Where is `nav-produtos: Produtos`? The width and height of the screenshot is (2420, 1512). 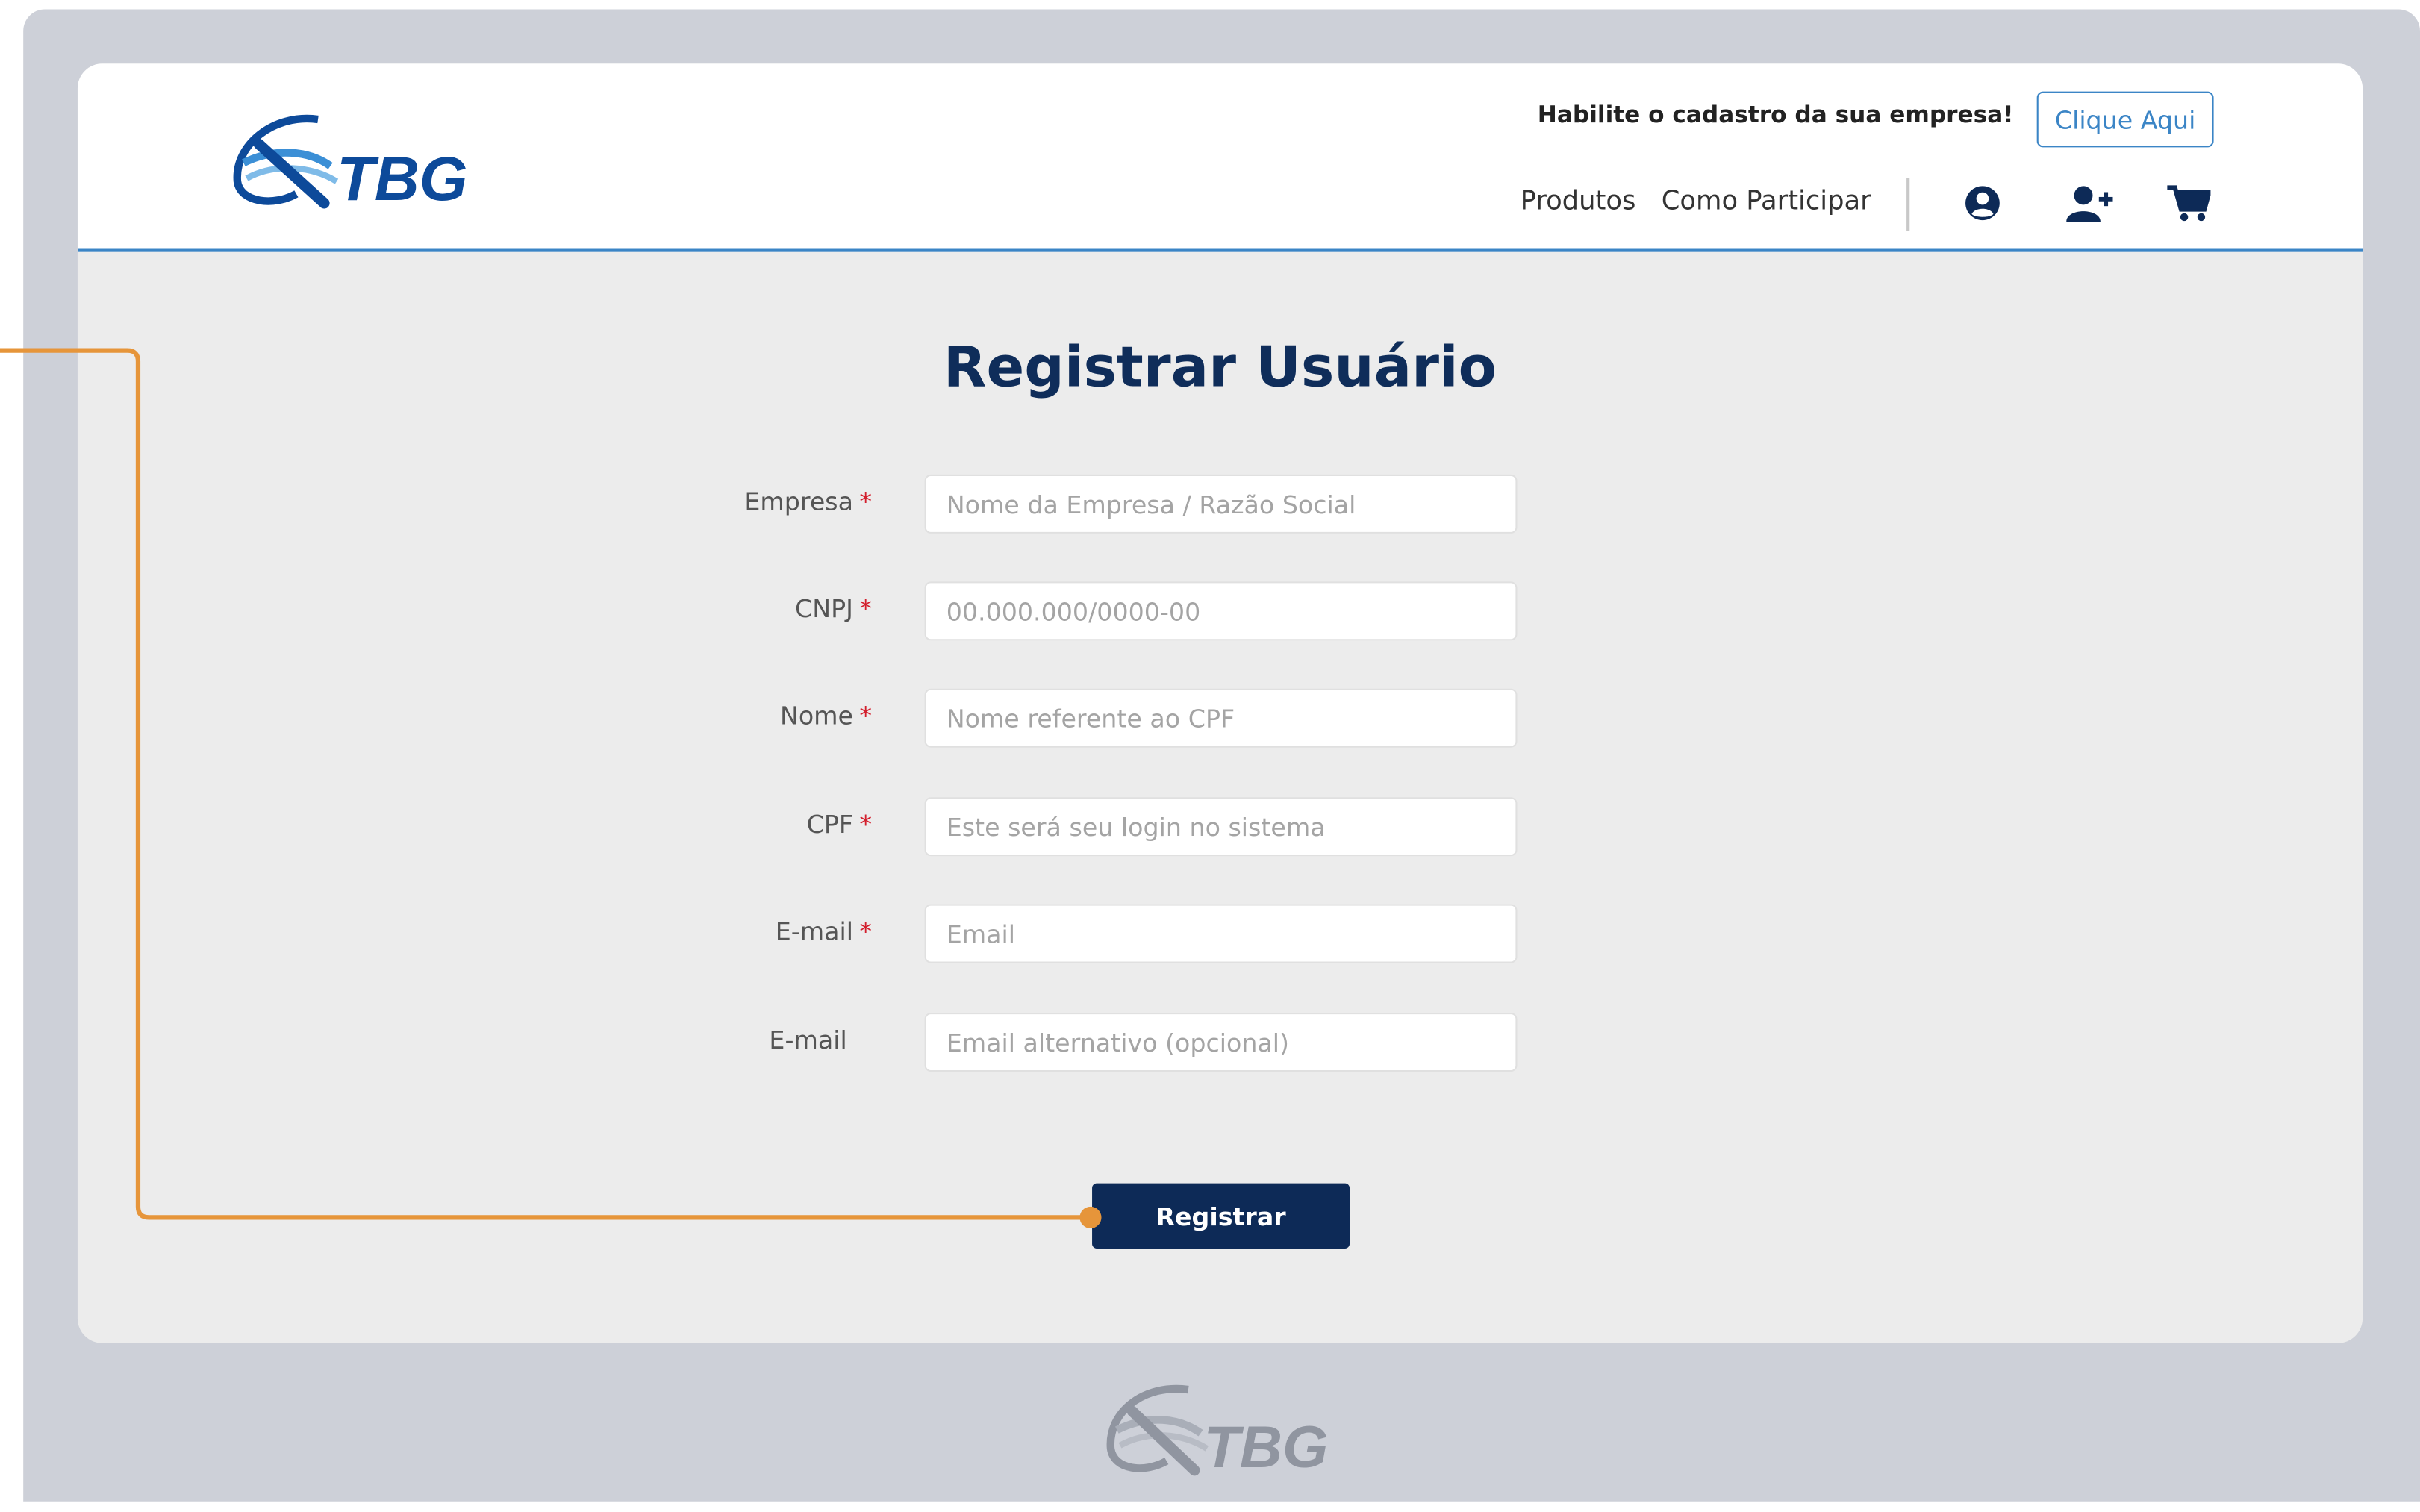
nav-produtos: Produtos is located at coordinates (1578, 201).